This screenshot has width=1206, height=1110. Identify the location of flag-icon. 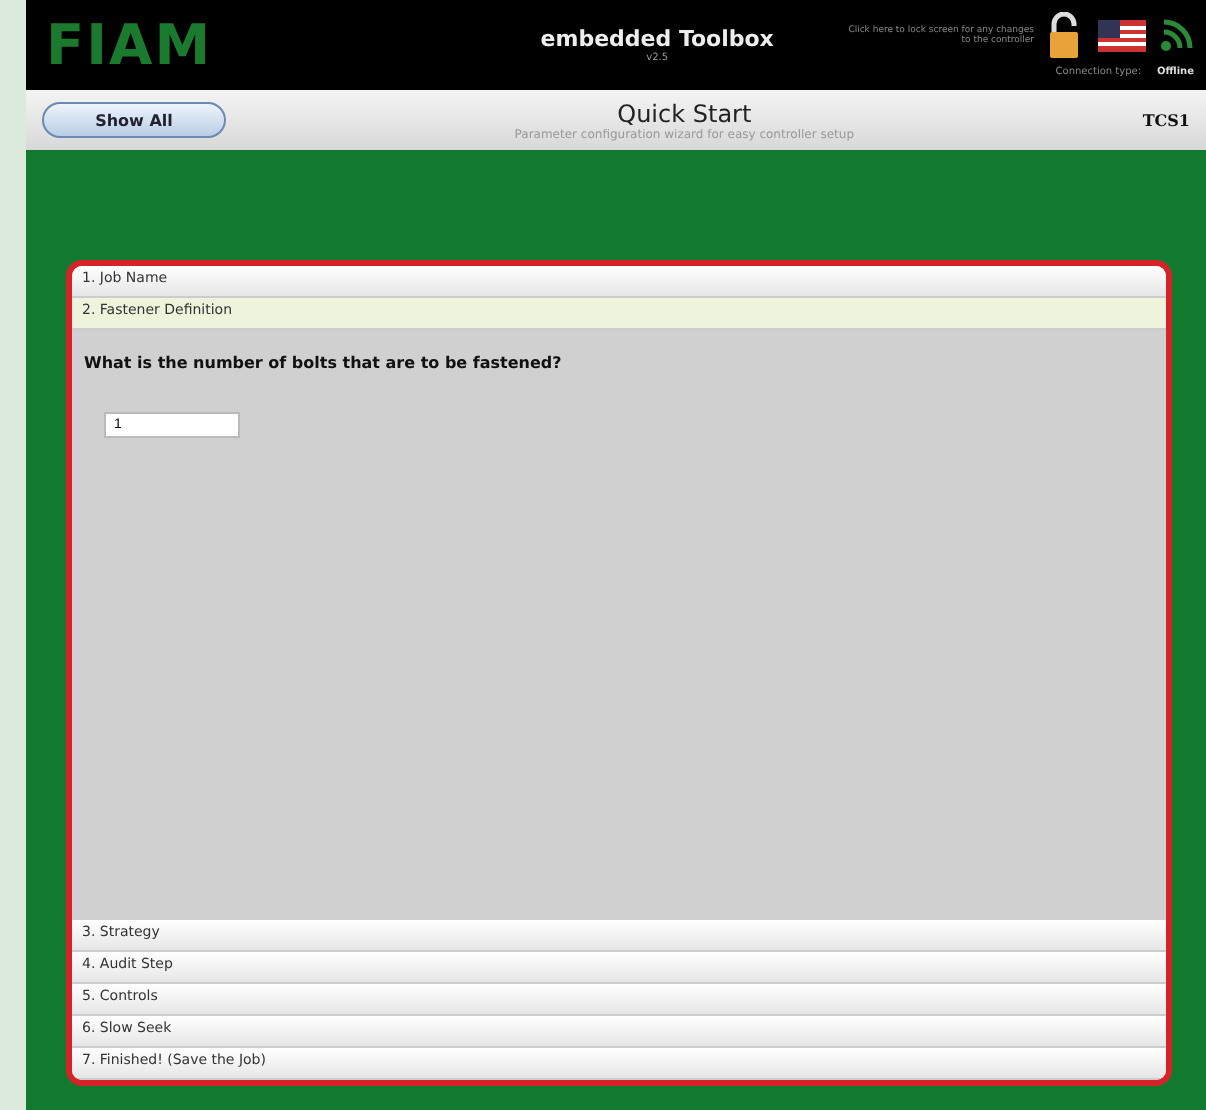
(1122, 36).